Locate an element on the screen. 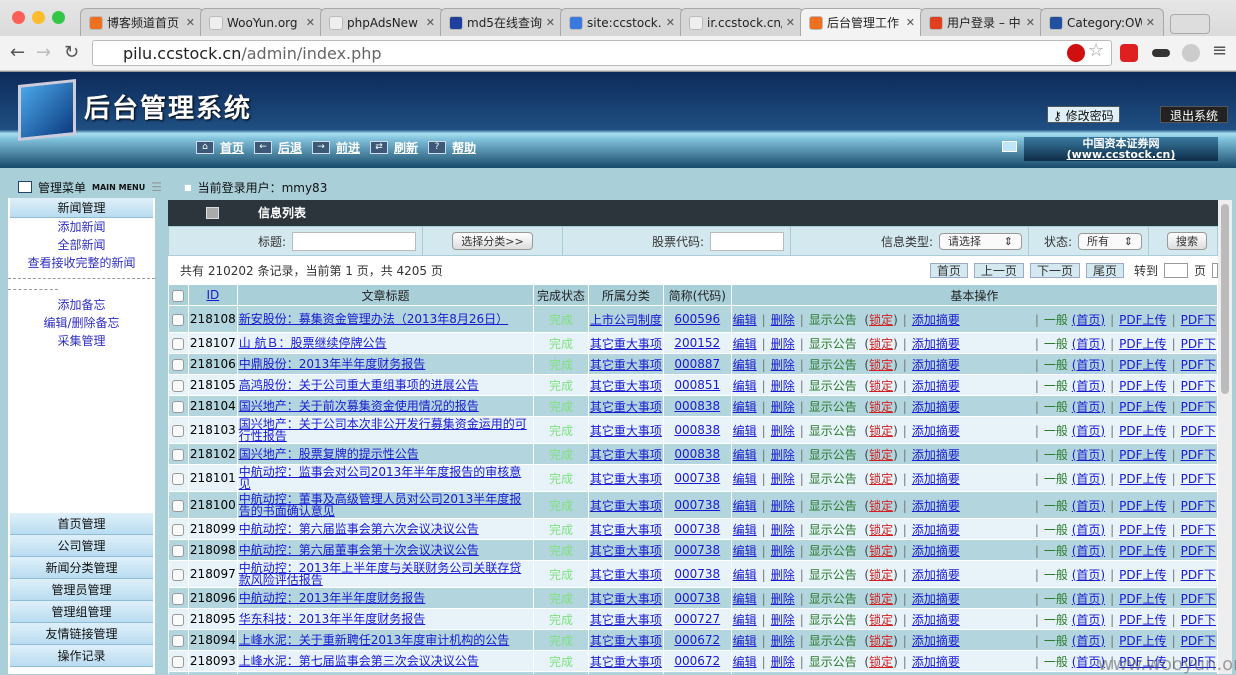 The width and height of the screenshot is (1236, 675). stock-code-link: 000851 is located at coordinates (697, 385).